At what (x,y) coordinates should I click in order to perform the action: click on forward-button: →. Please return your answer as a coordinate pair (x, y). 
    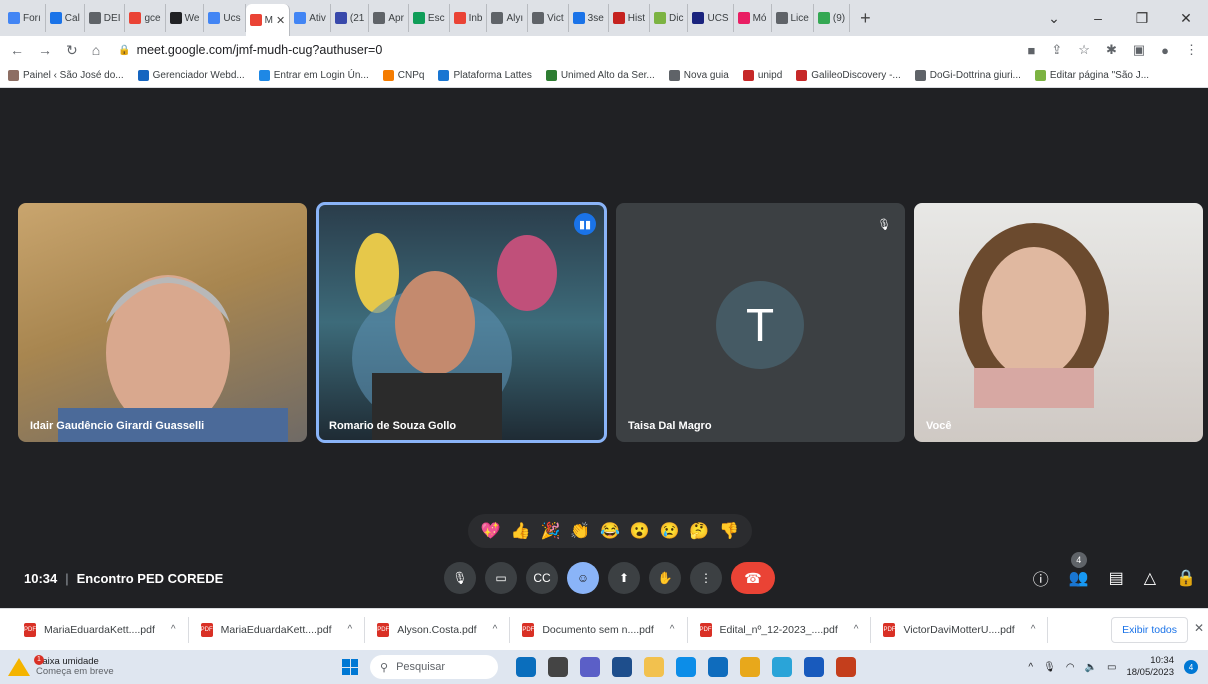
    Looking at the image, I should click on (45, 50).